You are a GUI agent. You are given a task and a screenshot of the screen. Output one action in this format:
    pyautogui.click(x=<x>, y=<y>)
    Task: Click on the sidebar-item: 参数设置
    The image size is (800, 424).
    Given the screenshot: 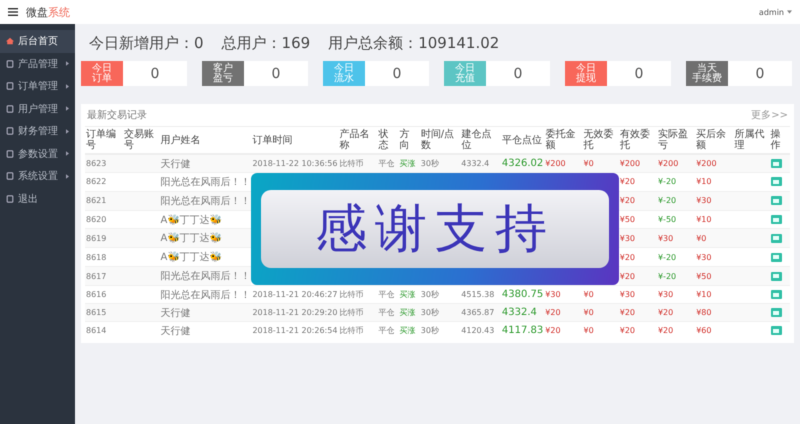 What is the action you would take?
    pyautogui.click(x=37, y=153)
    